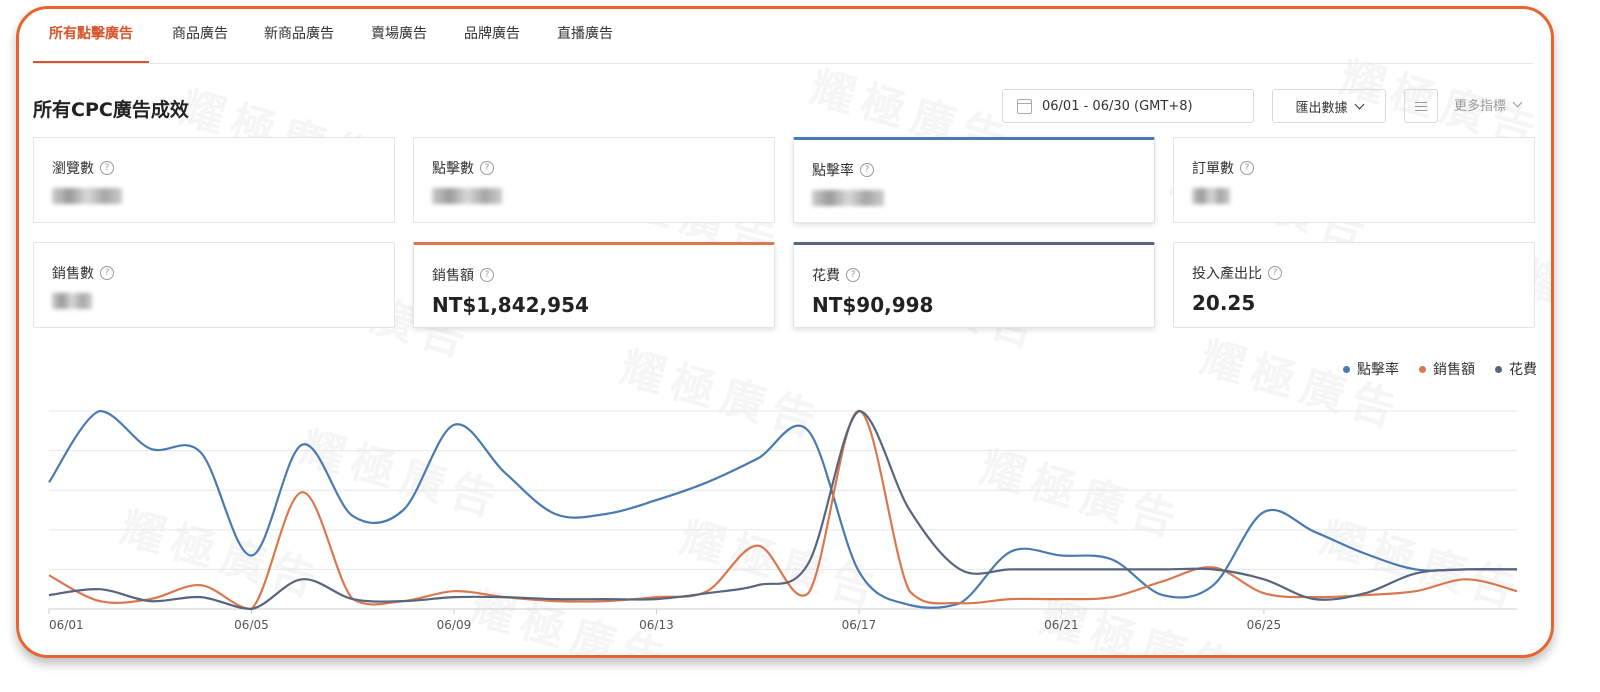 The image size is (1600, 692). What do you see at coordinates (66, 625) in the screenshot?
I see `x-tick-label: 06/01` at bounding box center [66, 625].